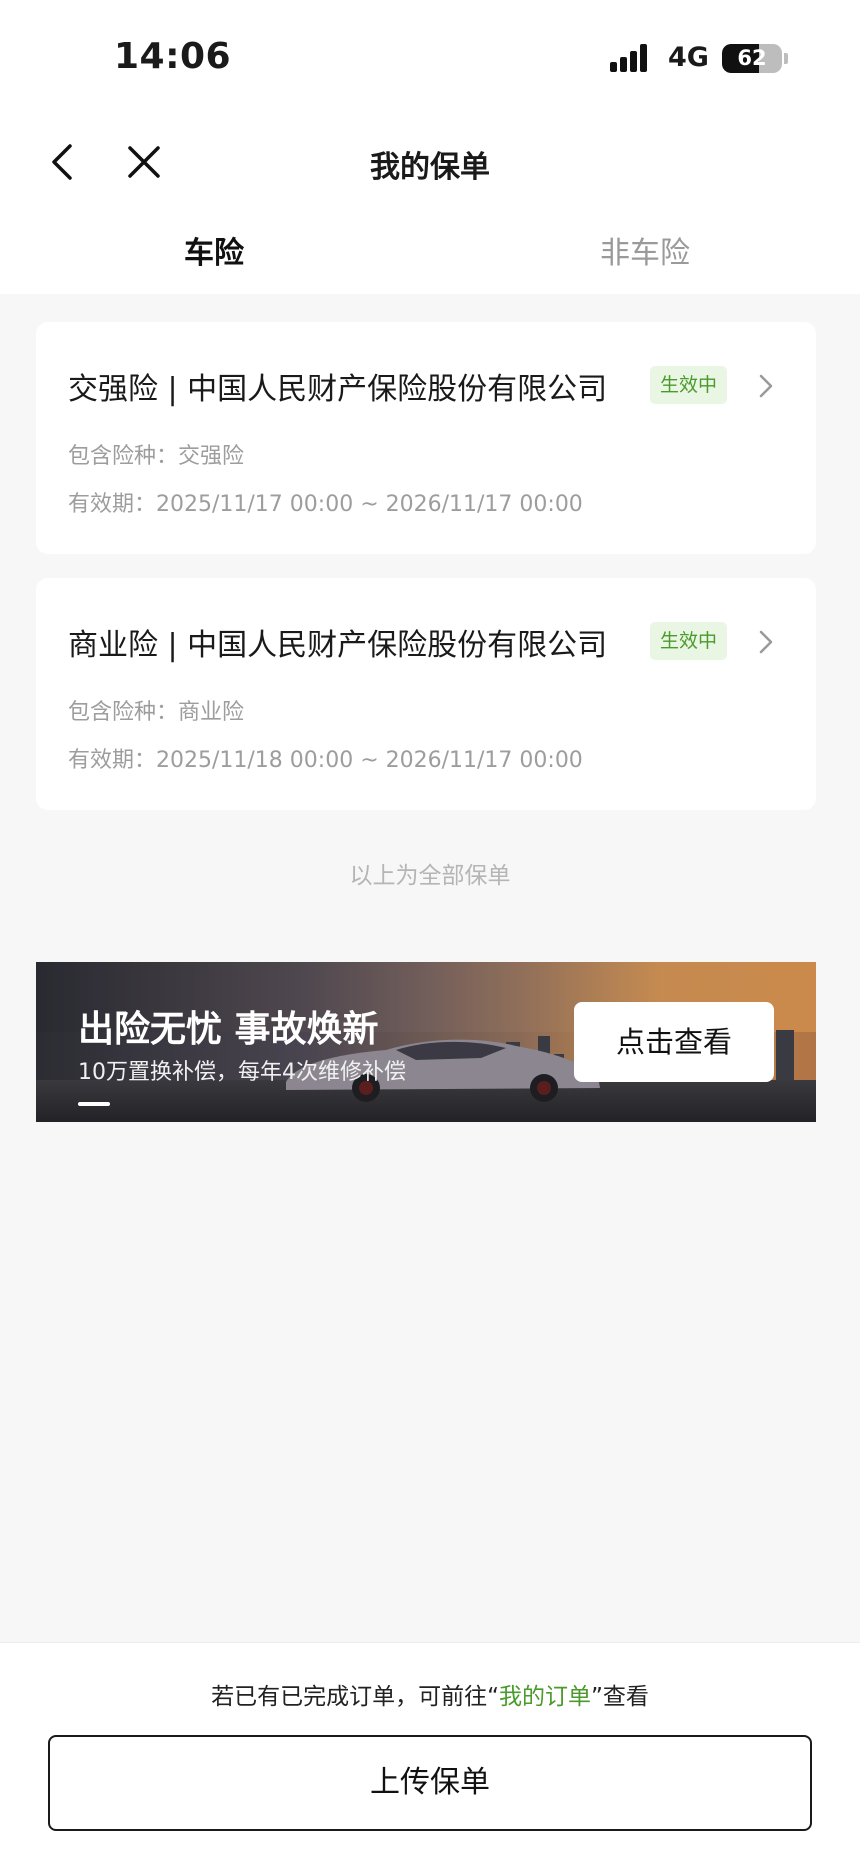 This screenshot has width=860, height=1864. What do you see at coordinates (545, 1697) in the screenshot?
I see `my-orders-link: 我的订单` at bounding box center [545, 1697].